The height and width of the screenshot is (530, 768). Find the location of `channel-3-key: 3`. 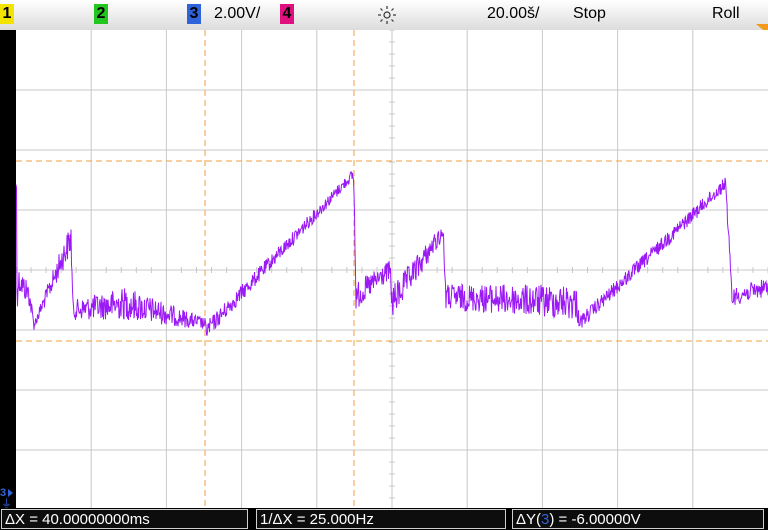

channel-3-key: 3 is located at coordinates (194, 14).